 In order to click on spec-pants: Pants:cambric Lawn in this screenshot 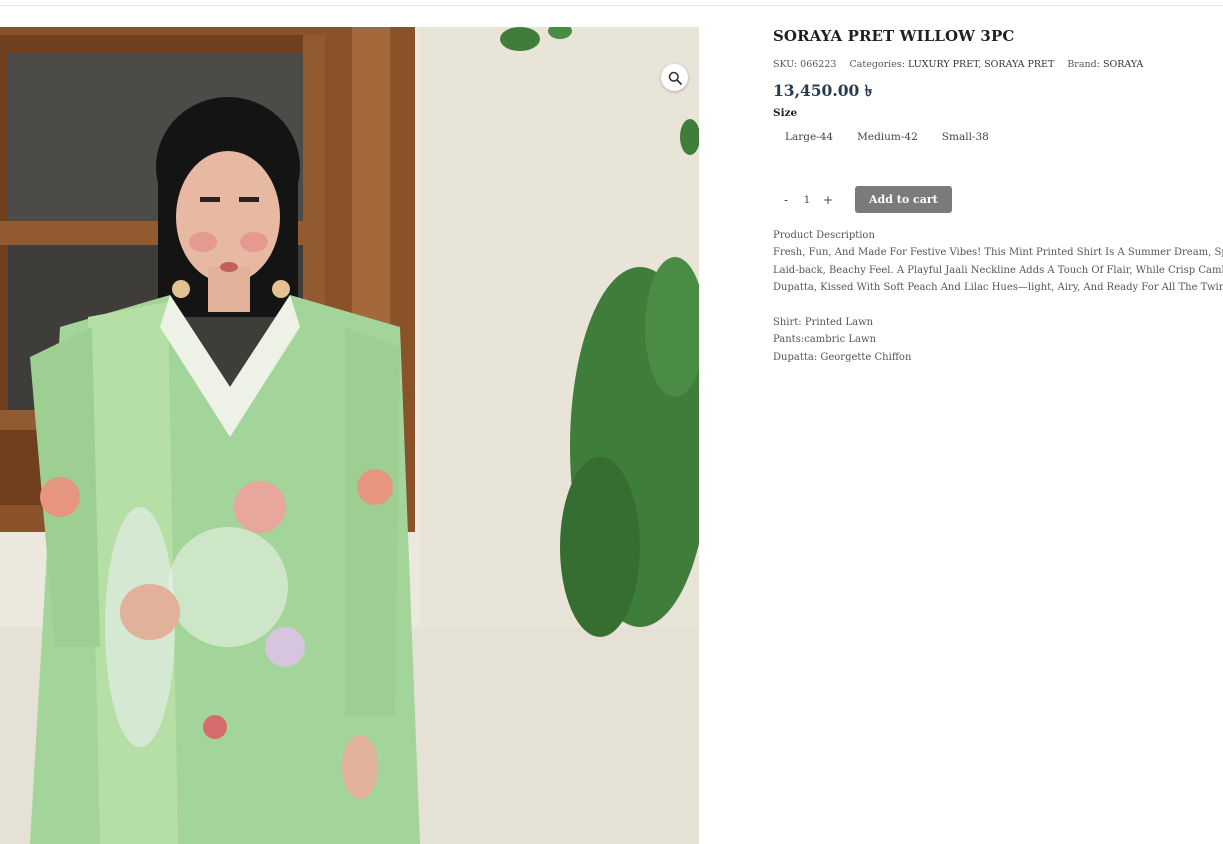, I will do `click(825, 340)`.